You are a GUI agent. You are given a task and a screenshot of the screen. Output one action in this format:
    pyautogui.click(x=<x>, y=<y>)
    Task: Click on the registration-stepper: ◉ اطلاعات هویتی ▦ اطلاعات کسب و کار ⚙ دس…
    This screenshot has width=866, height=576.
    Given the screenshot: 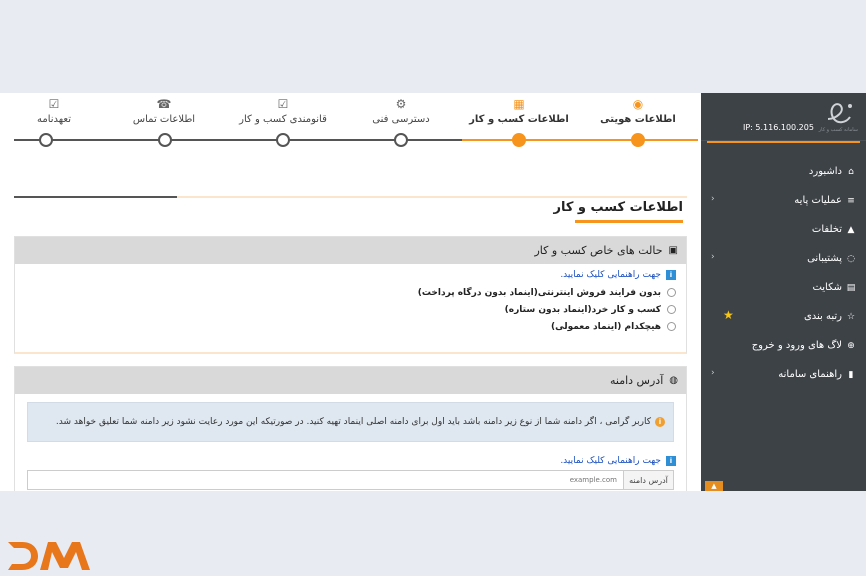 What is the action you would take?
    pyautogui.click(x=350, y=123)
    